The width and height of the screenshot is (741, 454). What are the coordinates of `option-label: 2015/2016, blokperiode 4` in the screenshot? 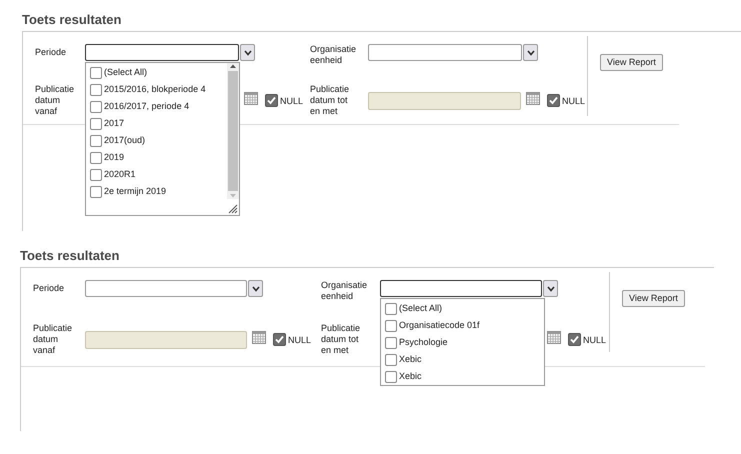 It's located at (155, 89).